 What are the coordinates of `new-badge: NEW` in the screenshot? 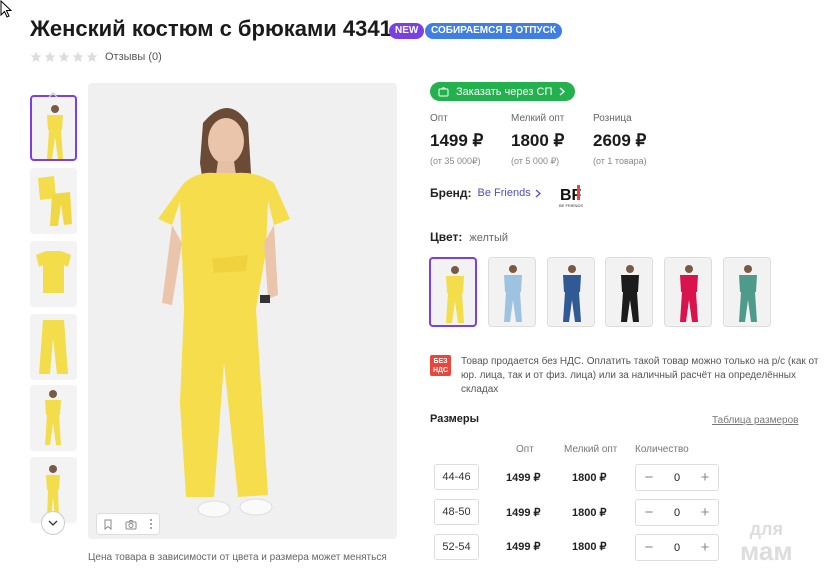 It's located at (407, 31).